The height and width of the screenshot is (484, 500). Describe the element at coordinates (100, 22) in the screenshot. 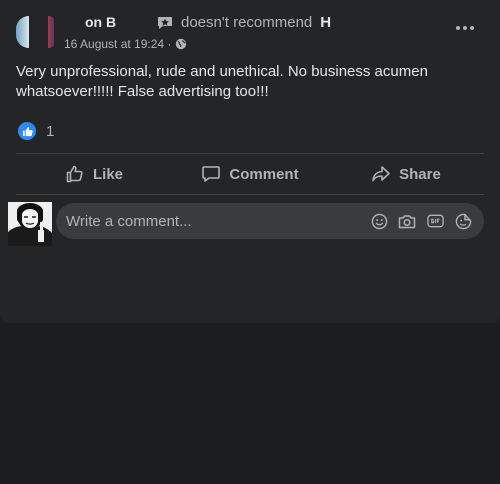

I see `author-name: on B` at that location.